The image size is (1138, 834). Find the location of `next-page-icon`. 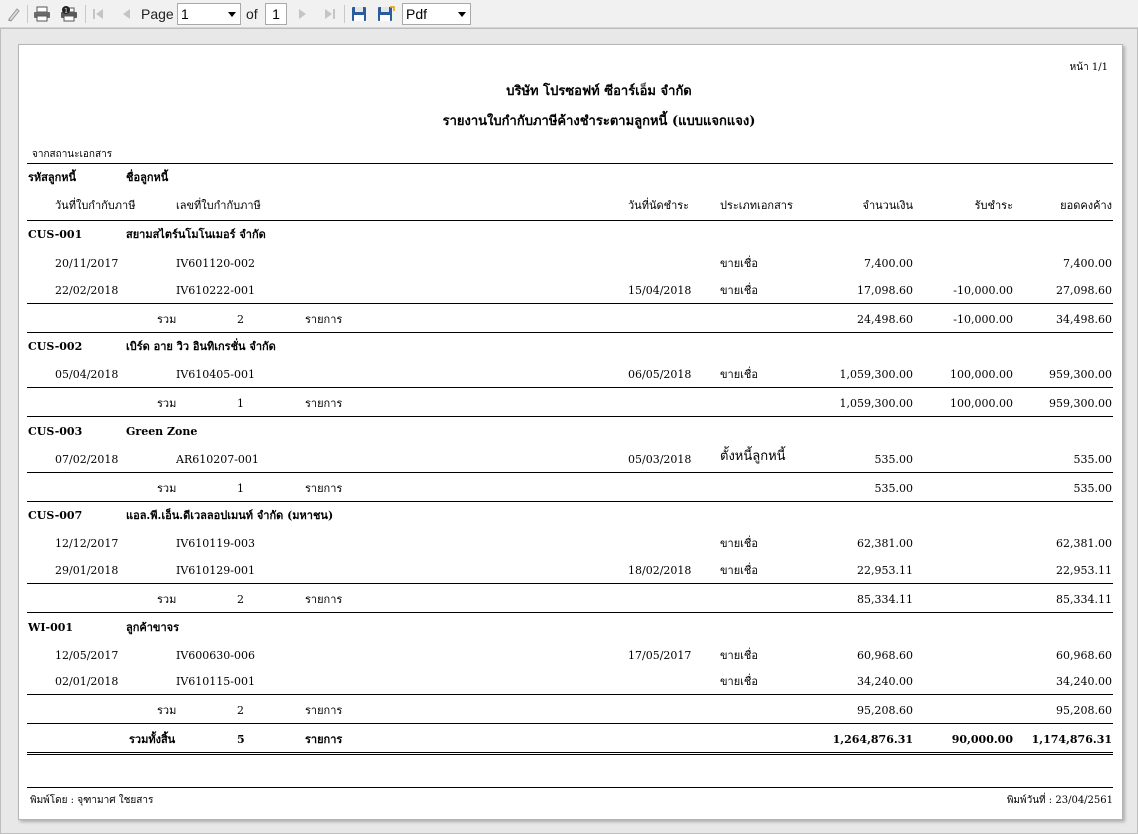

next-page-icon is located at coordinates (303, 14).